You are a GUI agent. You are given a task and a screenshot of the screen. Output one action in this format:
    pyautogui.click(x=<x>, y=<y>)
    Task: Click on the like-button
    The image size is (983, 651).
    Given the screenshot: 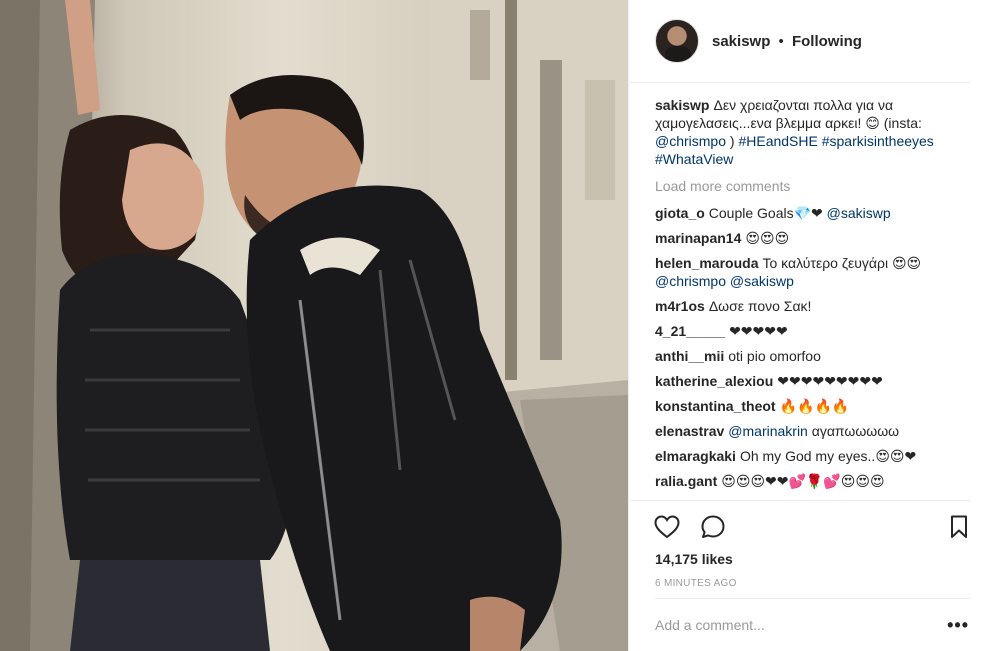 What is the action you would take?
    pyautogui.click(x=667, y=527)
    